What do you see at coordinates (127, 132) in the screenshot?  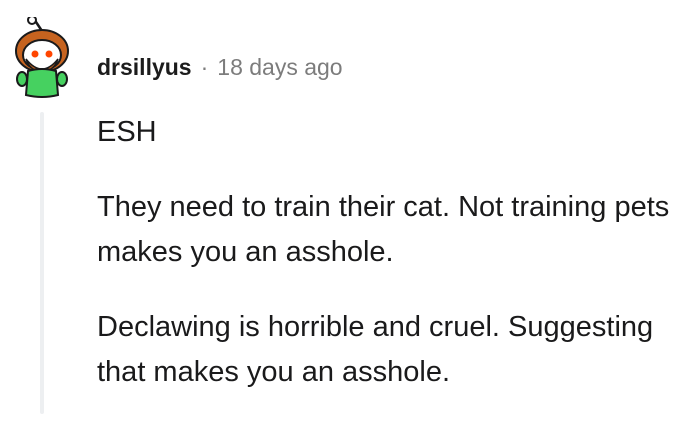 I see `comment-paragraph: ESH` at bounding box center [127, 132].